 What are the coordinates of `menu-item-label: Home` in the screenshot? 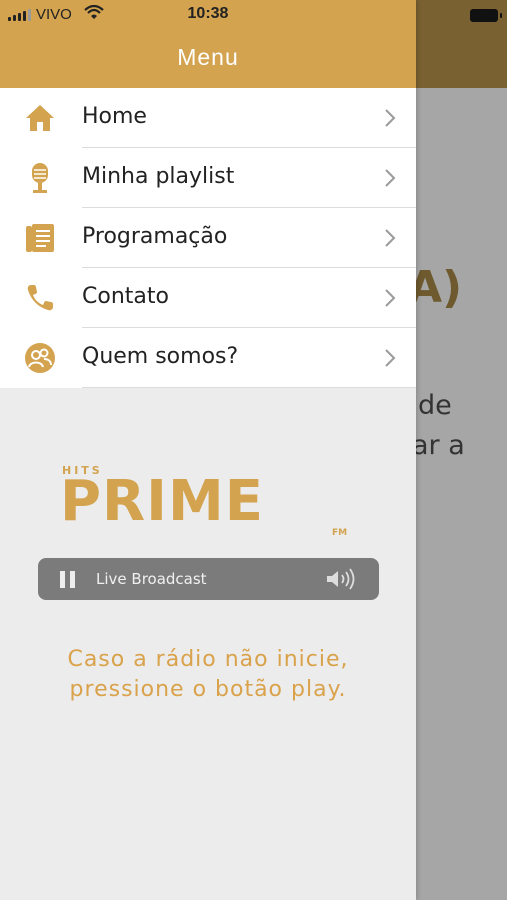 It's located at (114, 116).